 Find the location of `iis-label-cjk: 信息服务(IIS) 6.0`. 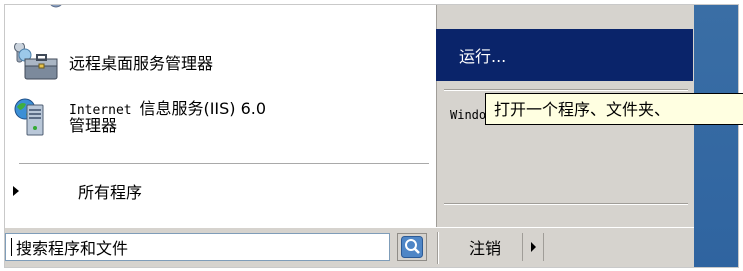

iis-label-cjk: 信息服务(IIS) 6.0 is located at coordinates (203, 108).